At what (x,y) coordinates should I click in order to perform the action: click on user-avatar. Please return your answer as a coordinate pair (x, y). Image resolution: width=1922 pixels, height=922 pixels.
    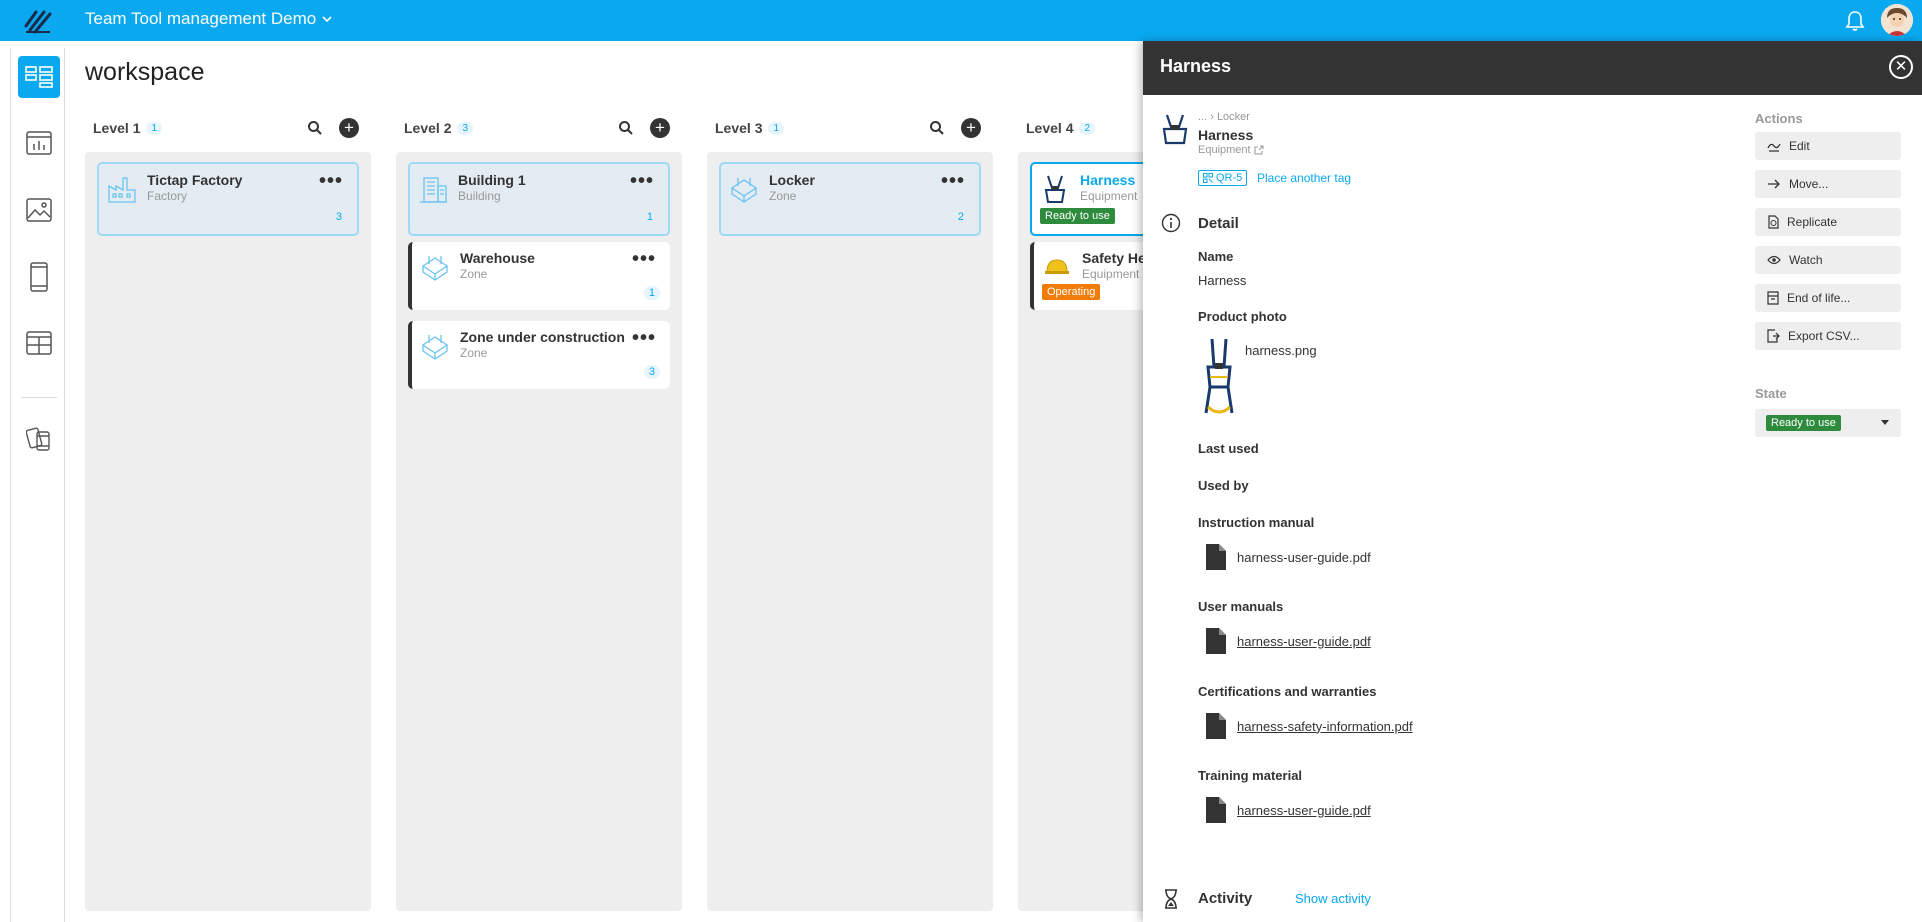
    Looking at the image, I should click on (1897, 20).